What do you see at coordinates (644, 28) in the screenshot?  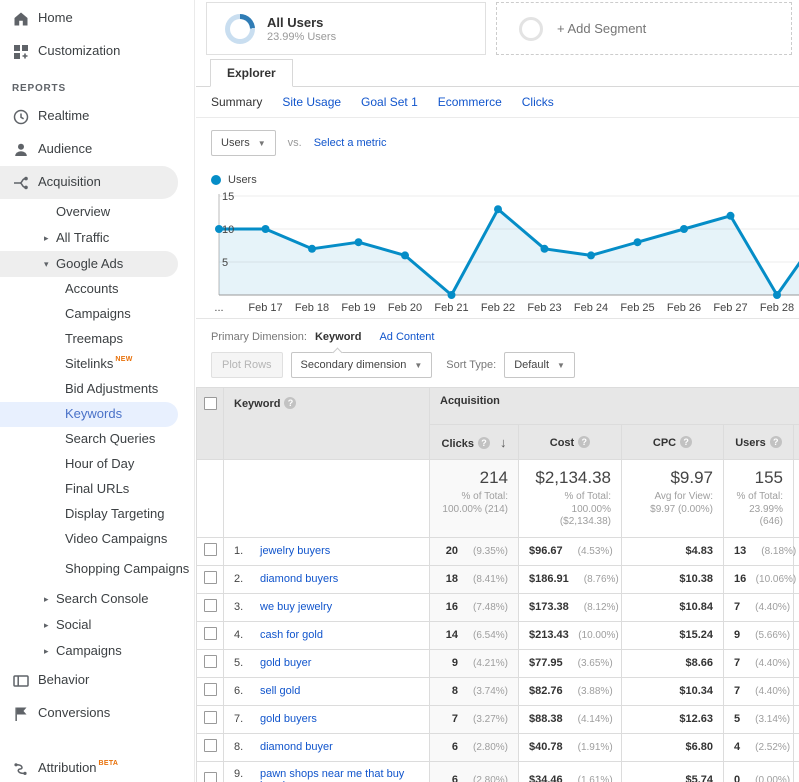 I see `add-segment-button: + Add Segment` at bounding box center [644, 28].